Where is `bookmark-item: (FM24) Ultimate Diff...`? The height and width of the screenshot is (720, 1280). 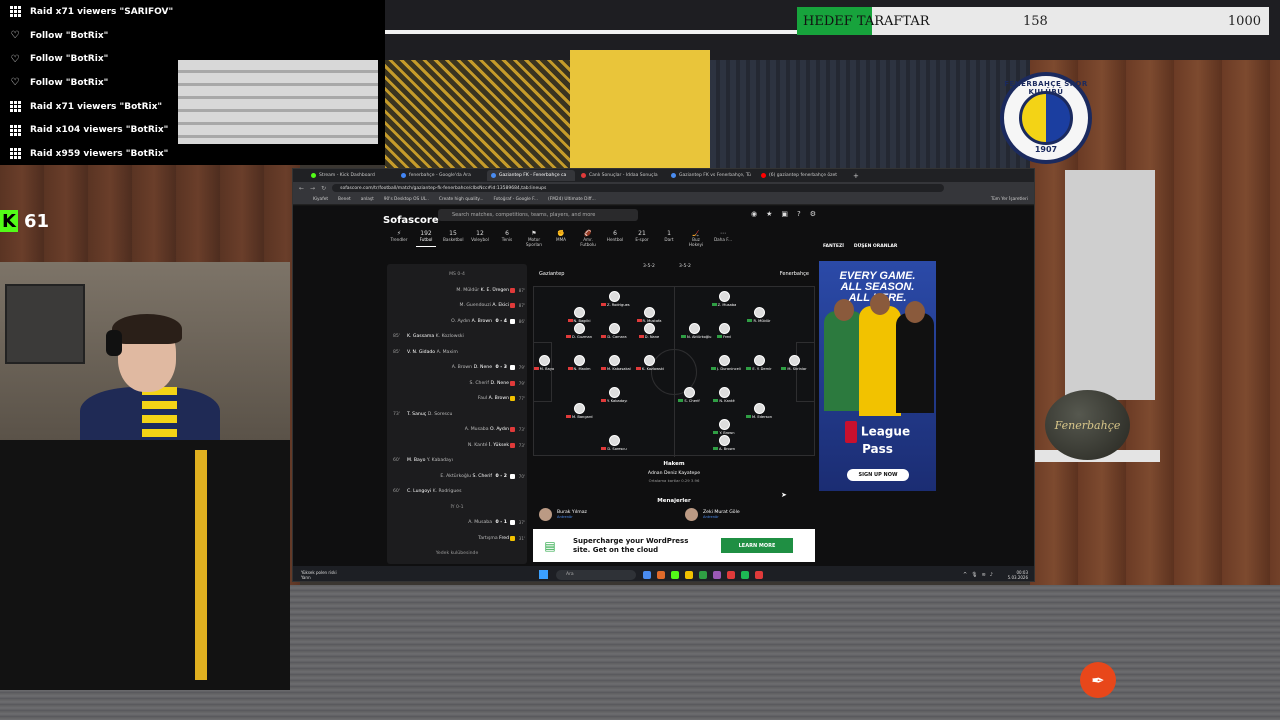
bookmark-item: (FM24) Ultimate Diff... is located at coordinates (572, 199).